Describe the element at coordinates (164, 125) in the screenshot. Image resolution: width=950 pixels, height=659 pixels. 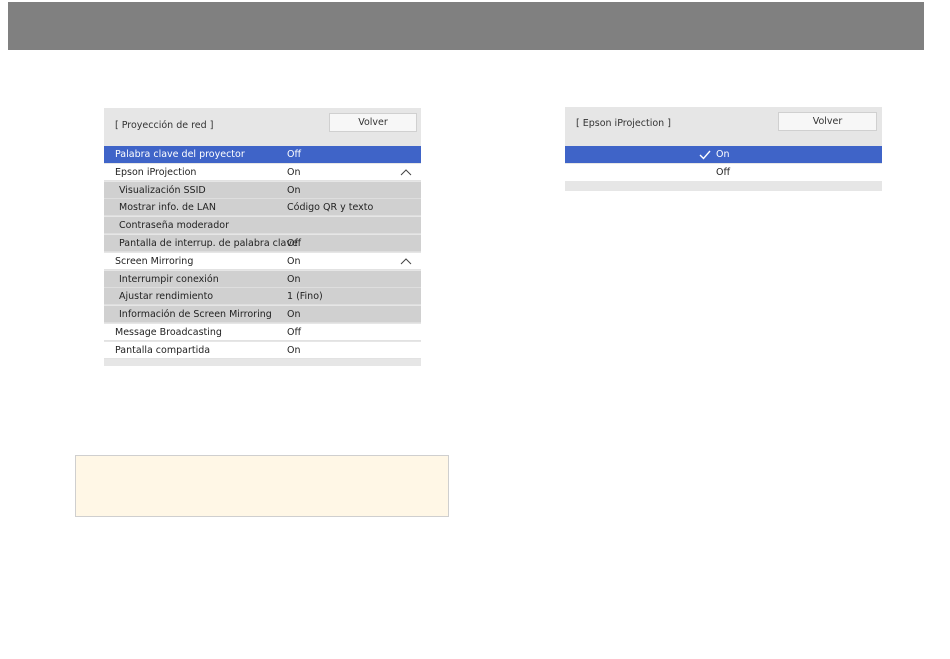
I see `menu-title: [ Proyección de red ]` at that location.